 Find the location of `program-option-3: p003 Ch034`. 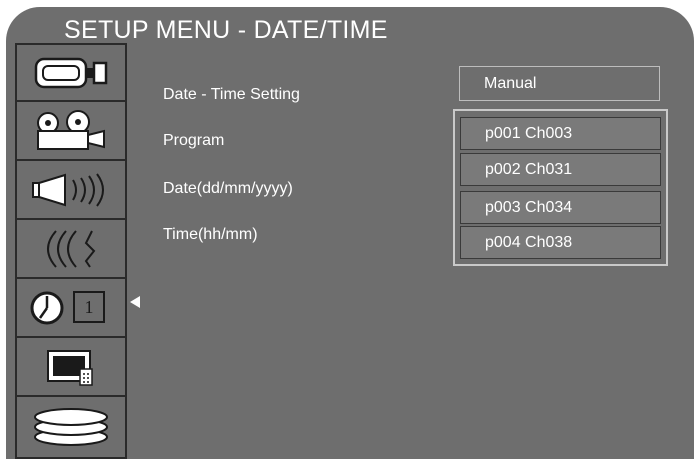

program-option-3: p003 Ch034 is located at coordinates (560, 207).